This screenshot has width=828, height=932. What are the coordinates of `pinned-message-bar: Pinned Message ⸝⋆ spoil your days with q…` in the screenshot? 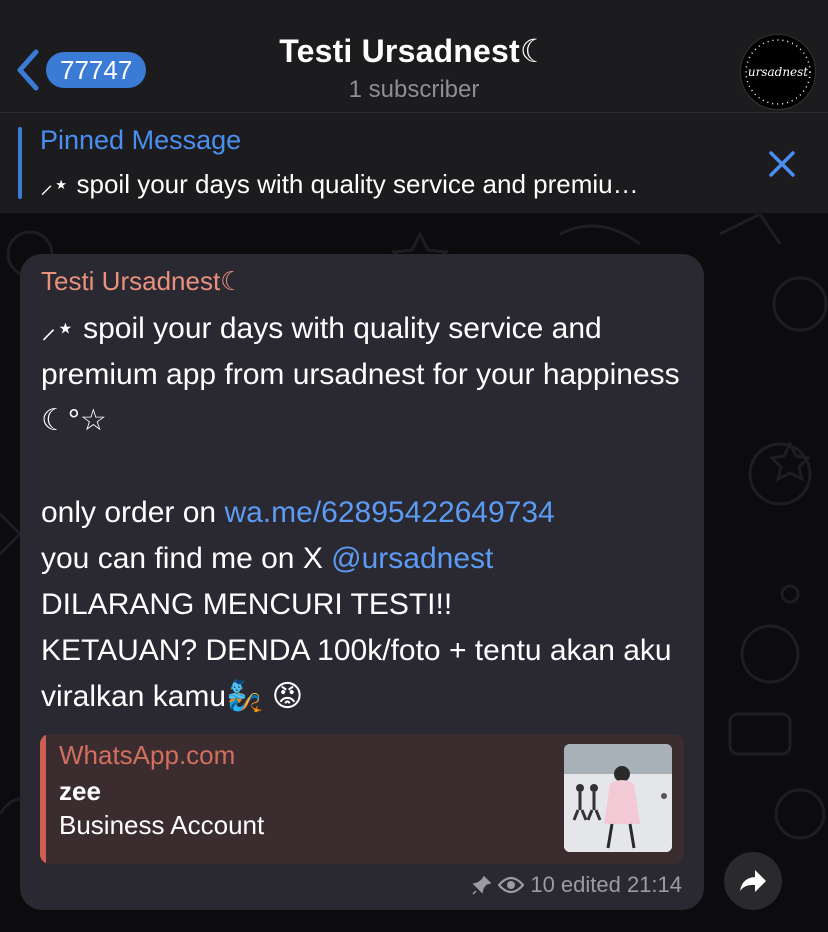 It's located at (414, 163).